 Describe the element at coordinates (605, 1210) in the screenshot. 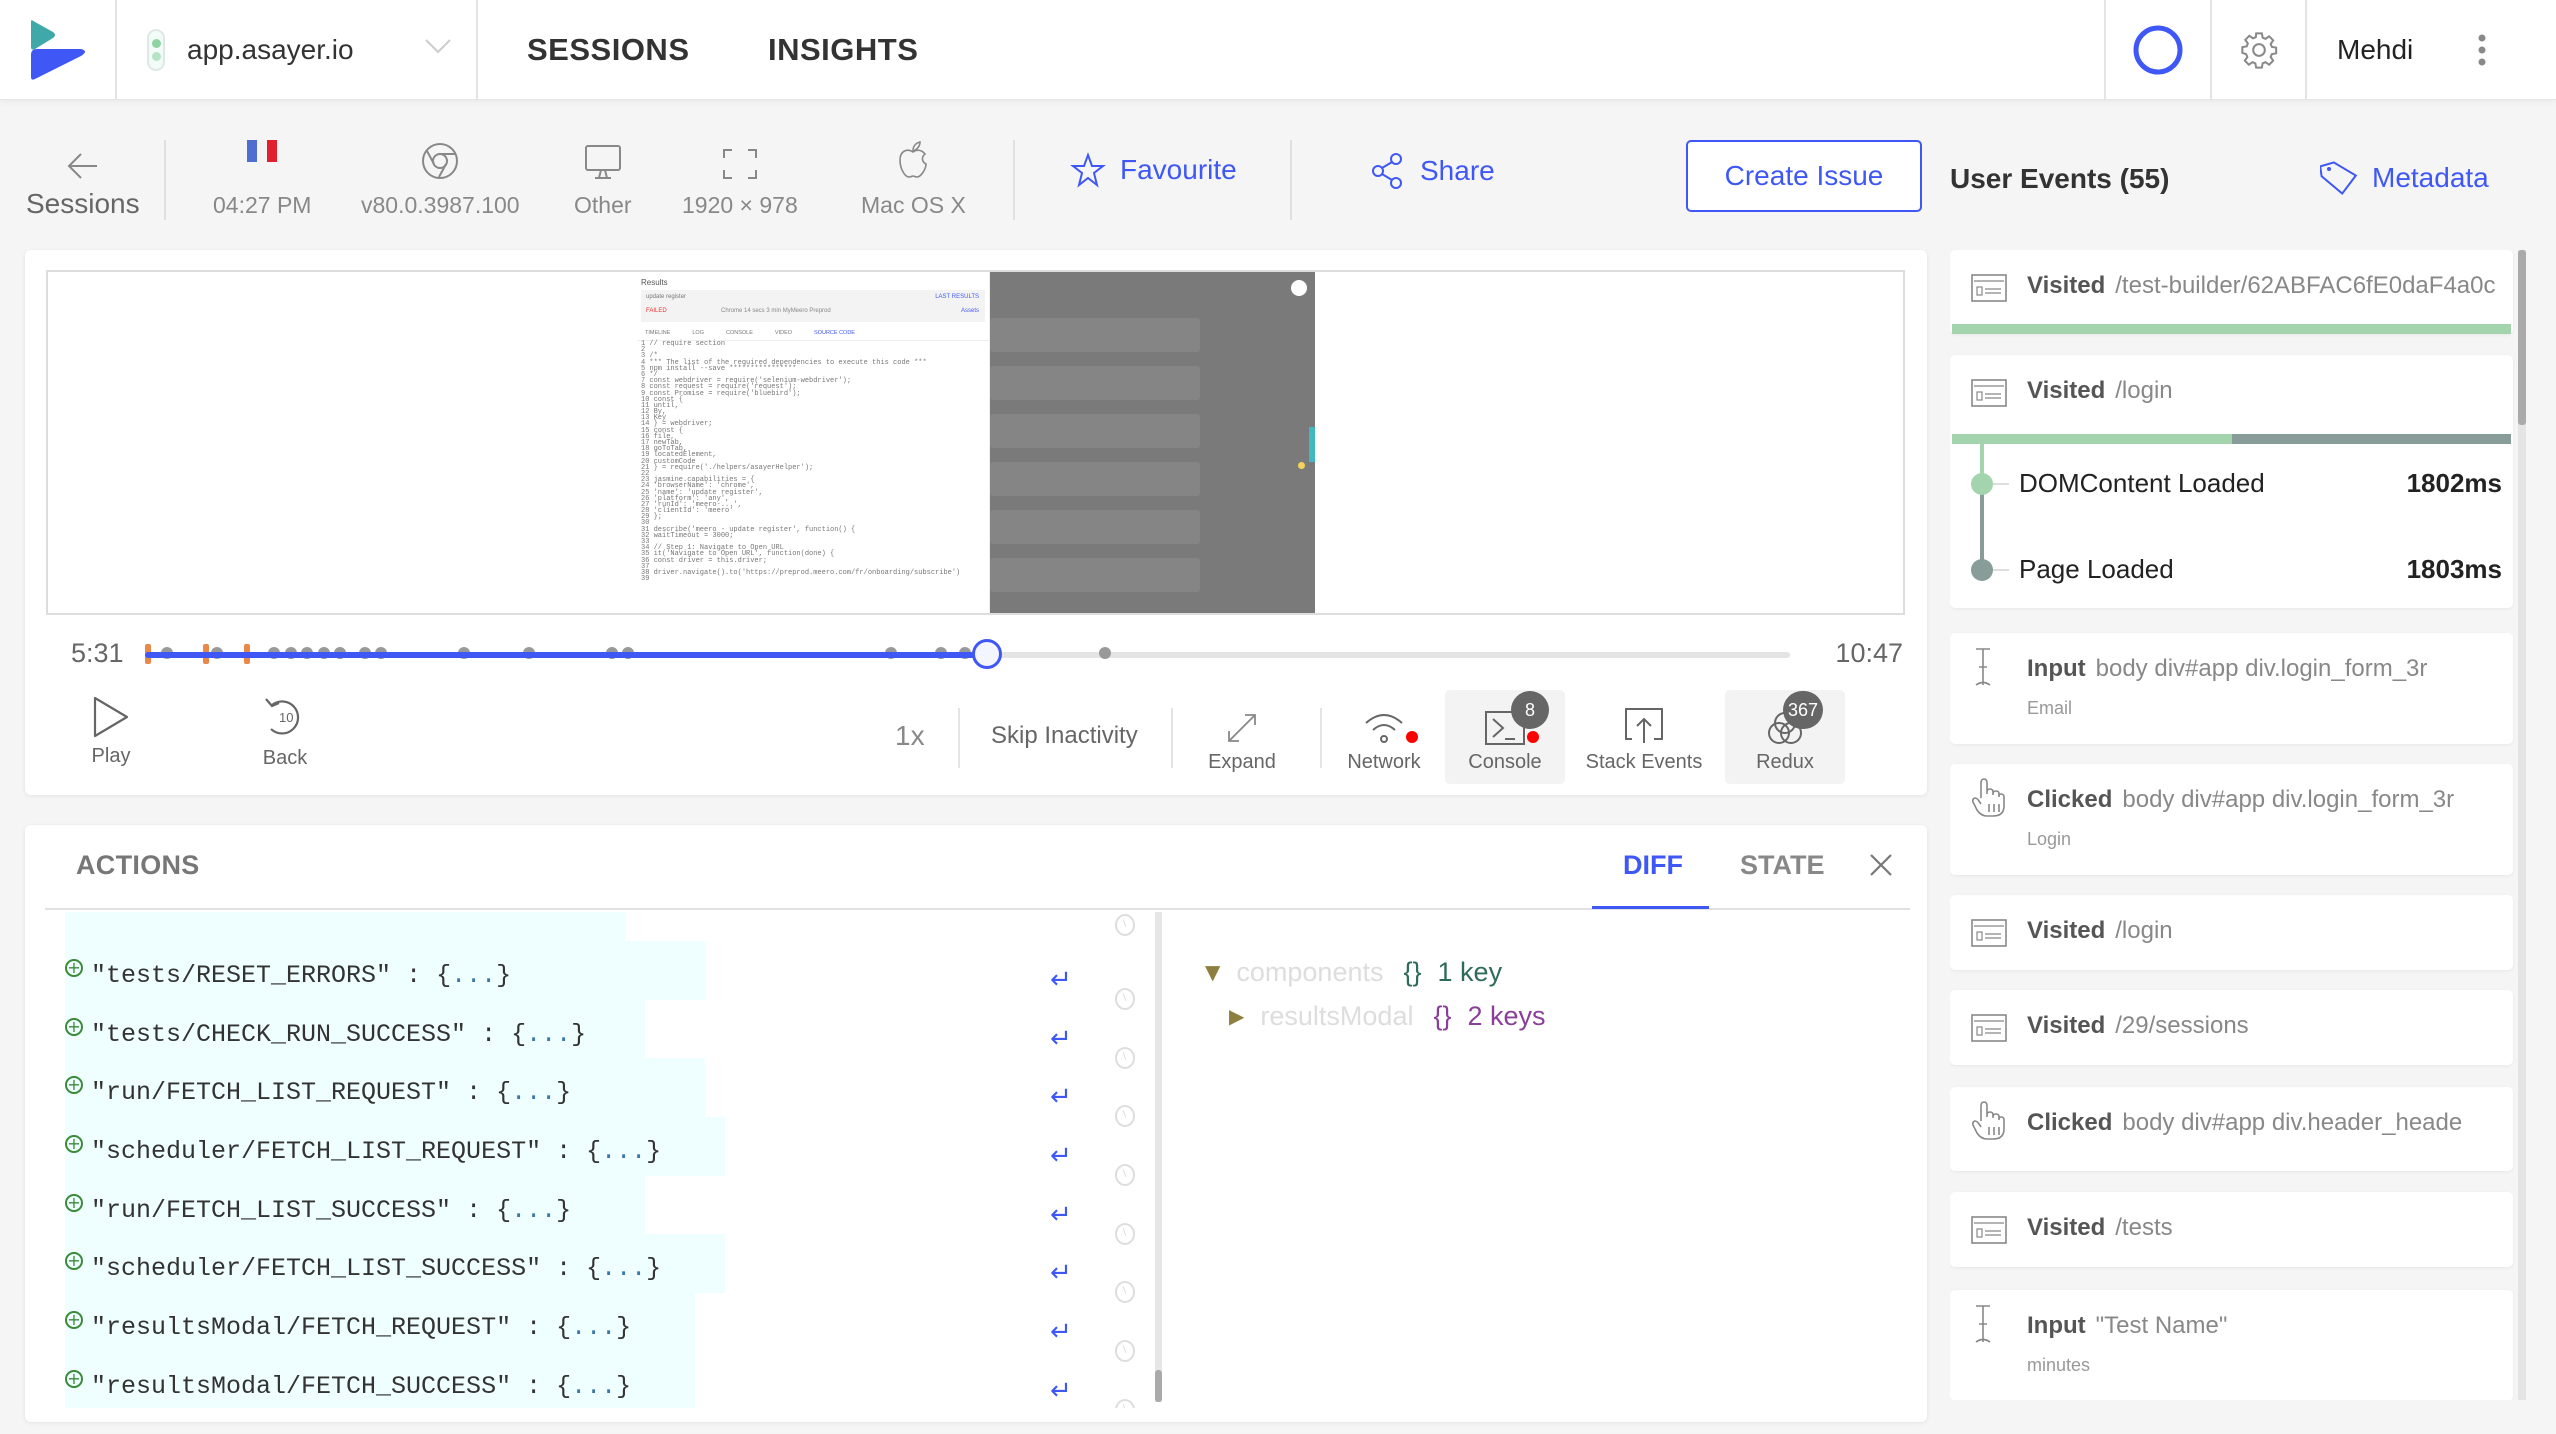

I see `action-item: + "run/FETCH_LIST_SUCCESS" : {...} ↵` at that location.